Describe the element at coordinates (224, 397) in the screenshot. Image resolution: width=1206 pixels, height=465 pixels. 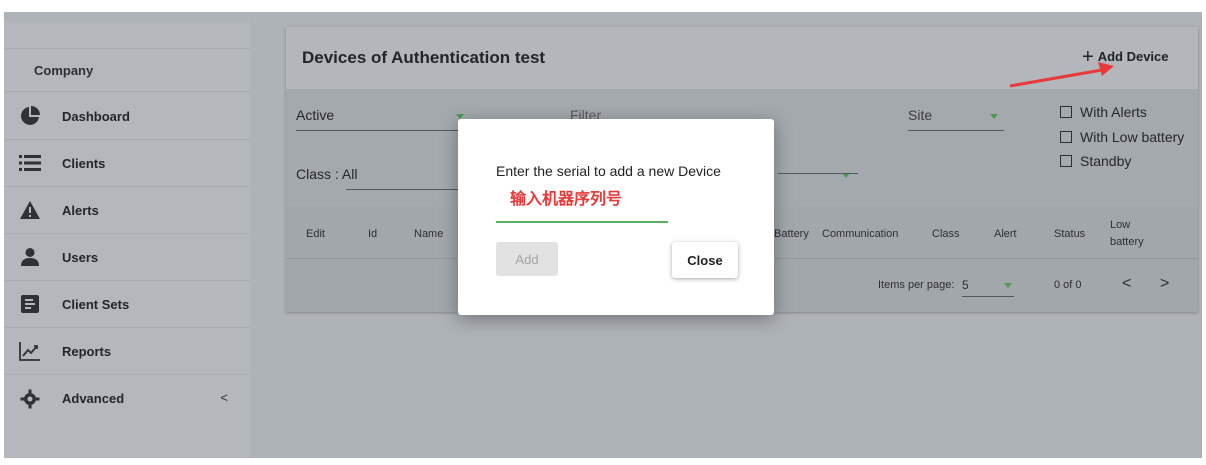
I see `chevron-left-icon: <` at that location.